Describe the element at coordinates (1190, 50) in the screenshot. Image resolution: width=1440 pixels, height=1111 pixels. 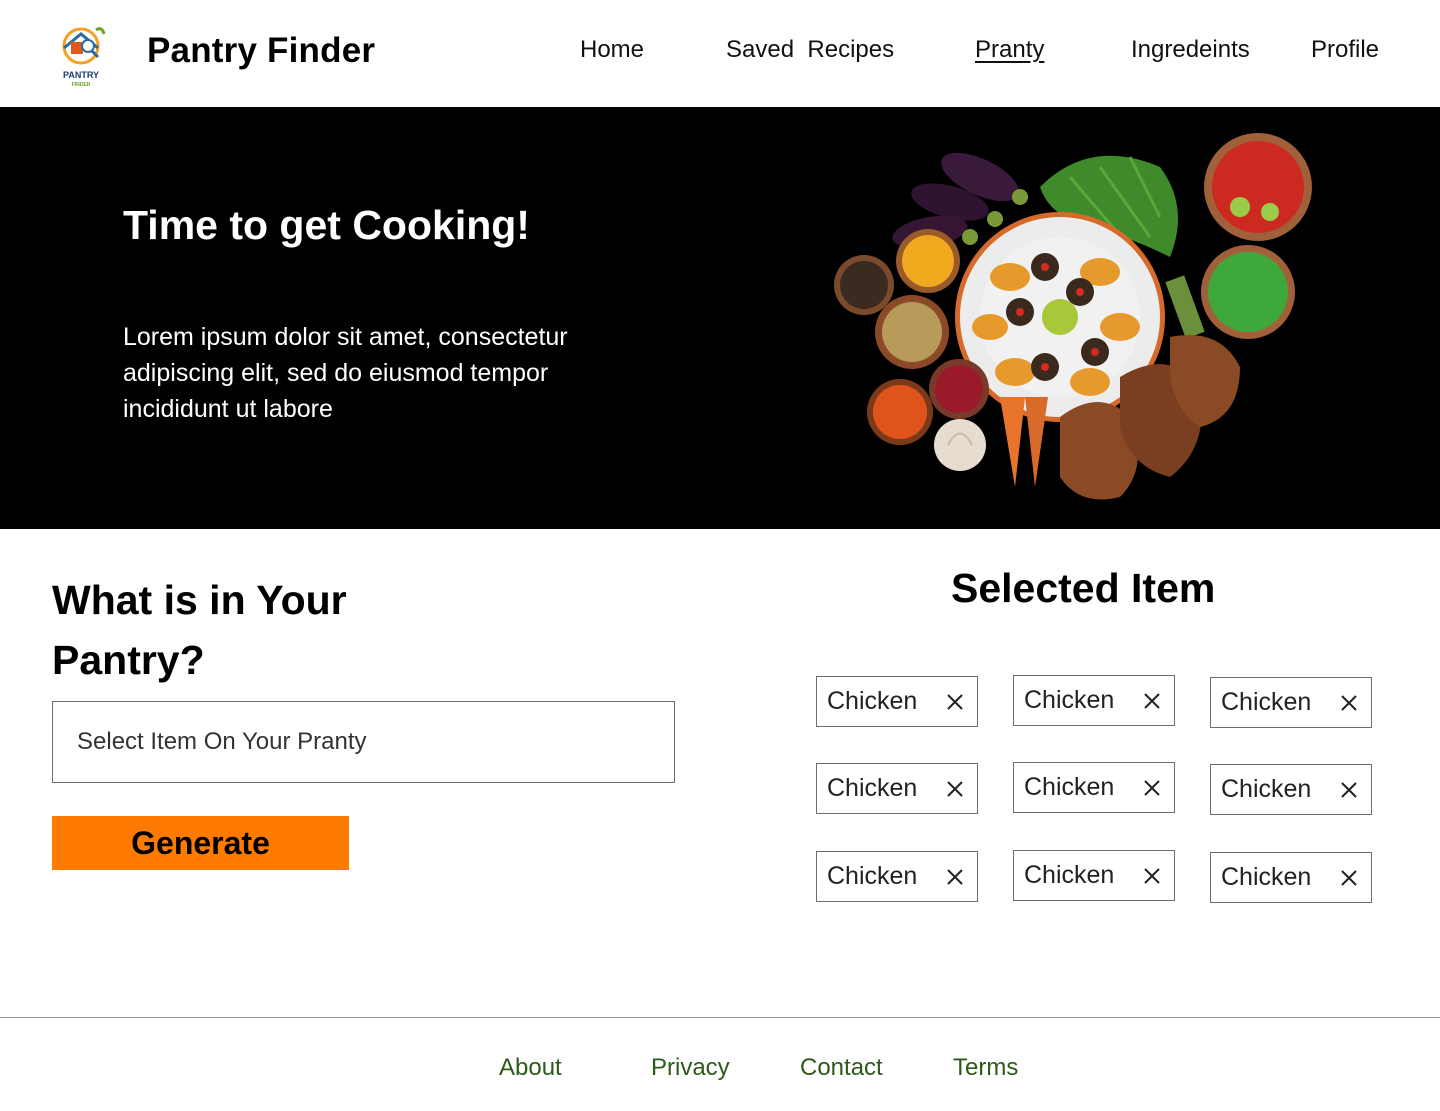
I see `nav-ingredients: Ingredeints` at that location.